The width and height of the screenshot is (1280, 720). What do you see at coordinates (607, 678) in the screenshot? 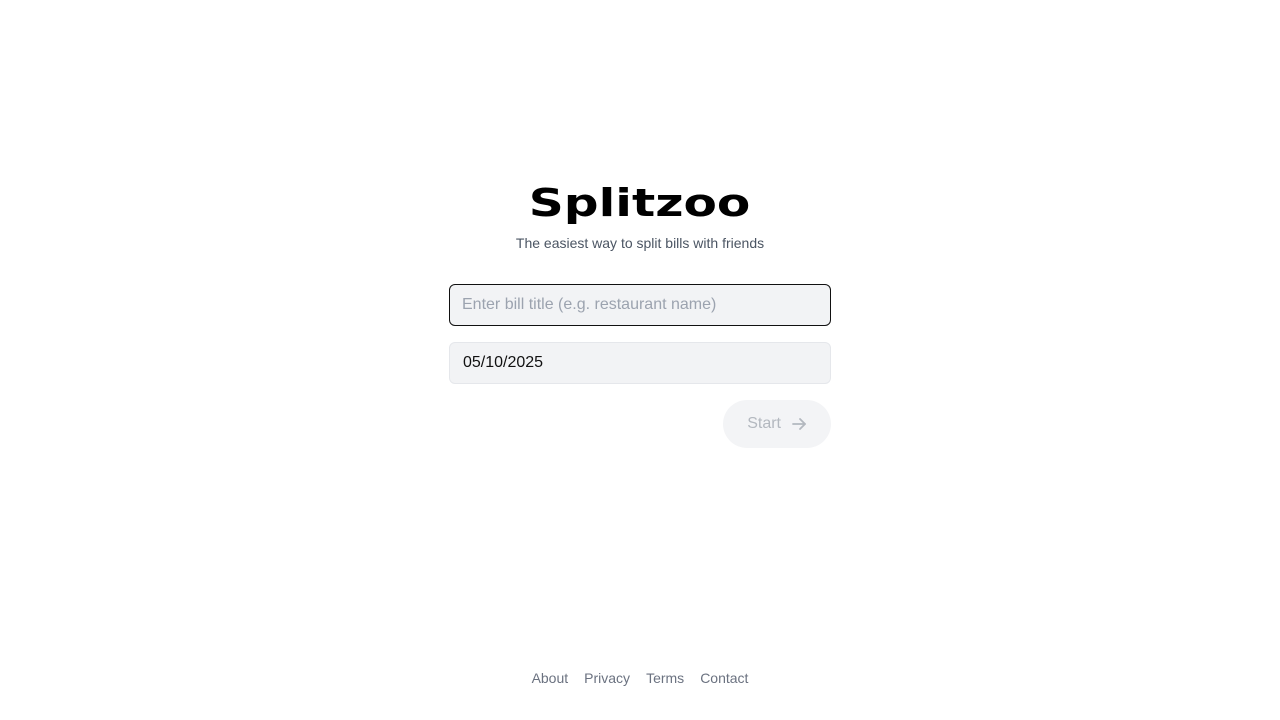
I see `footer-link-privacy: Privacy` at bounding box center [607, 678].